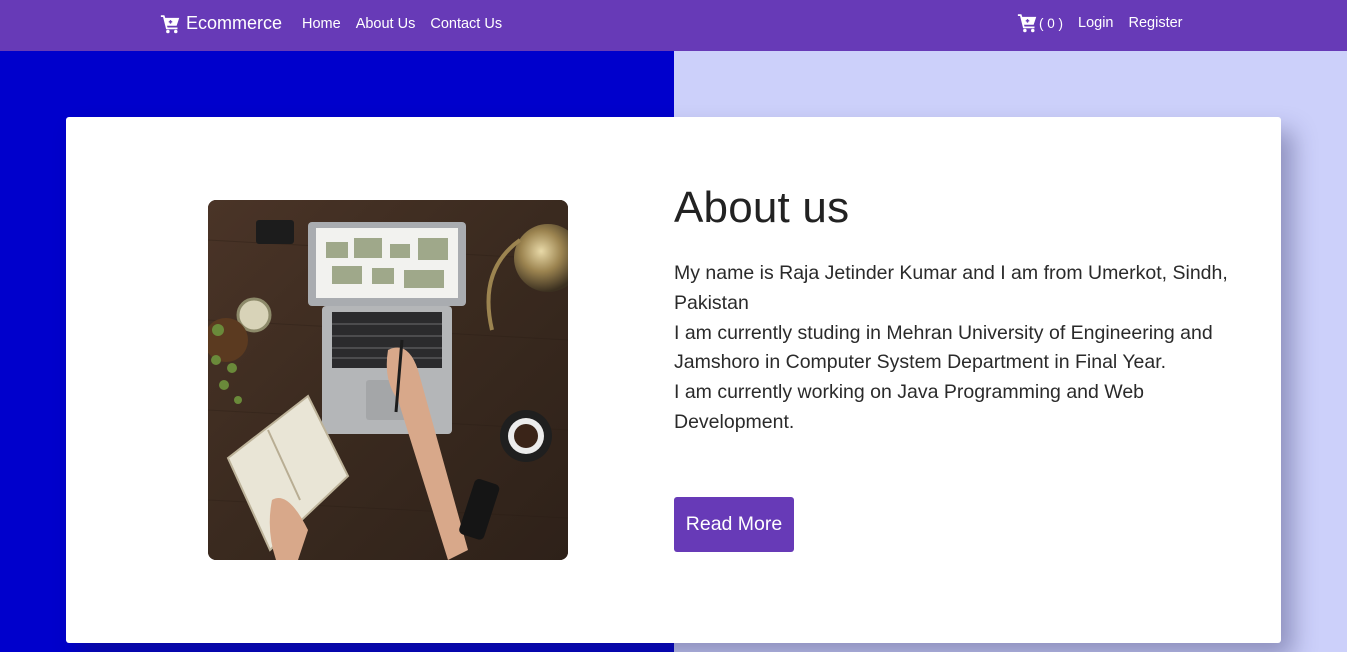 The height and width of the screenshot is (652, 1347). I want to click on brand-name: Ecommerce, so click(234, 23).